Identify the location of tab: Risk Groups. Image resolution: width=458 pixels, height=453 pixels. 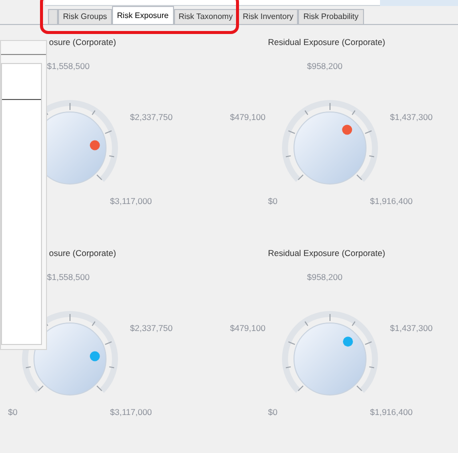
(85, 16).